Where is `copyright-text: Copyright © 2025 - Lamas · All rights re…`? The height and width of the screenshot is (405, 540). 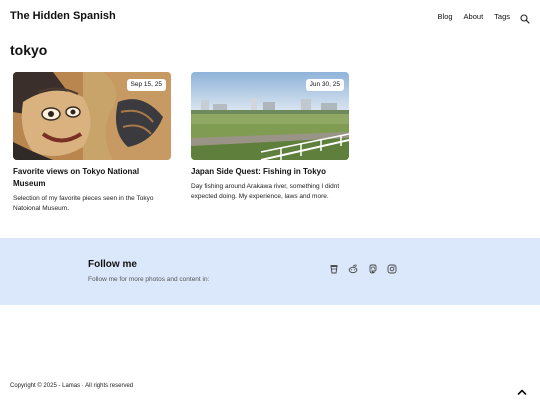 copyright-text: Copyright © 2025 - Lamas · All rights re… is located at coordinates (72, 386).